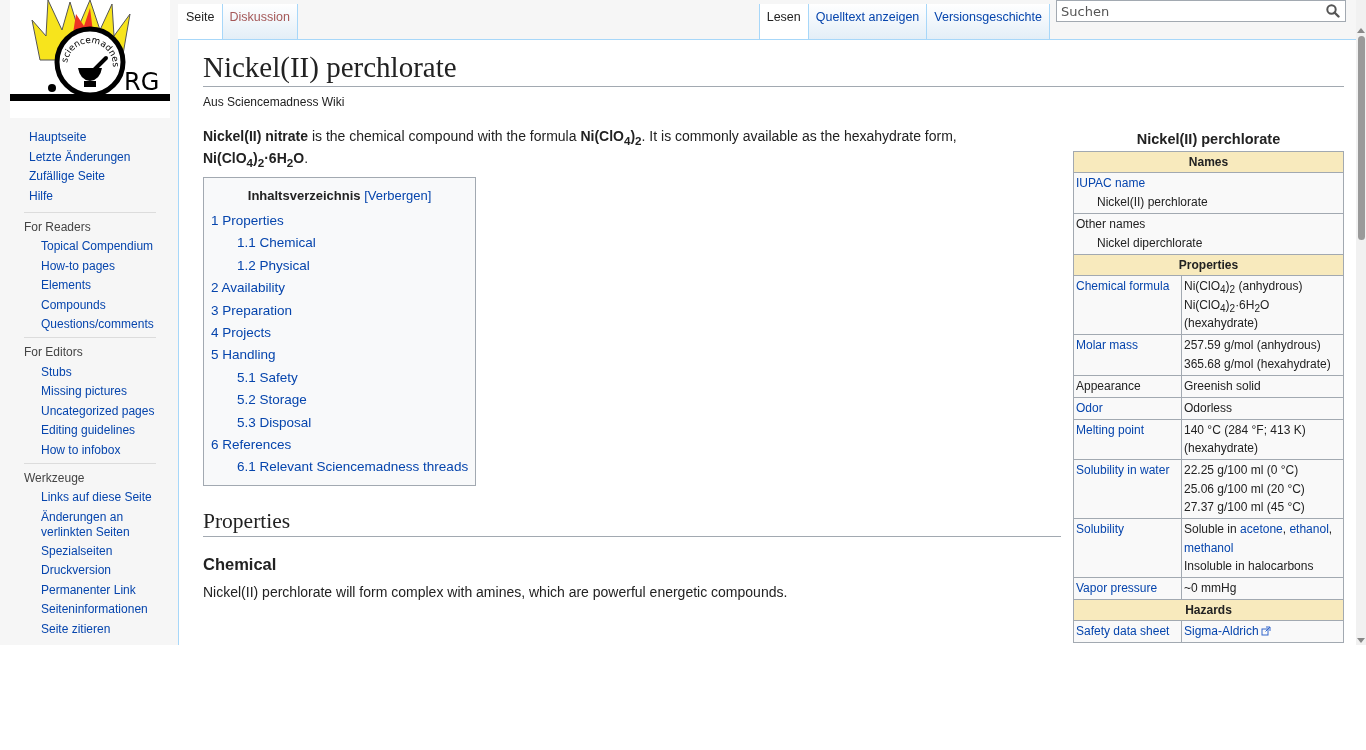  I want to click on sidebar-link: How-to pages, so click(97, 266).